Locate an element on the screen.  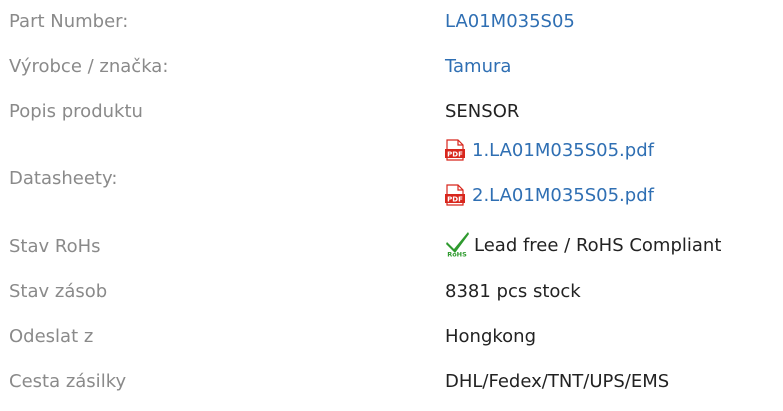
description-label: Popis produktu is located at coordinates (76, 111).